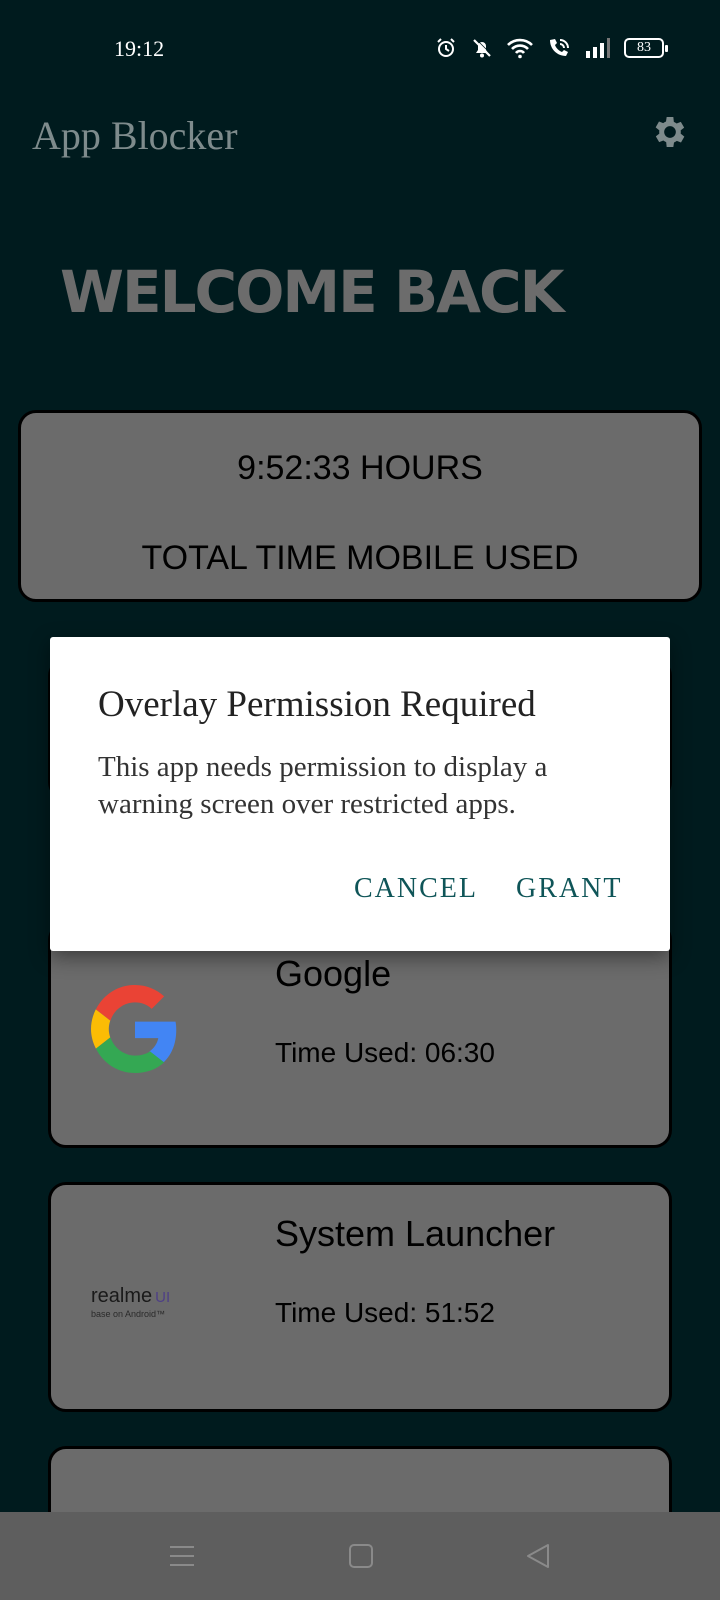 The height and width of the screenshot is (1600, 720). Describe the element at coordinates (559, 48) in the screenshot. I see `wifi-call-icon` at that location.